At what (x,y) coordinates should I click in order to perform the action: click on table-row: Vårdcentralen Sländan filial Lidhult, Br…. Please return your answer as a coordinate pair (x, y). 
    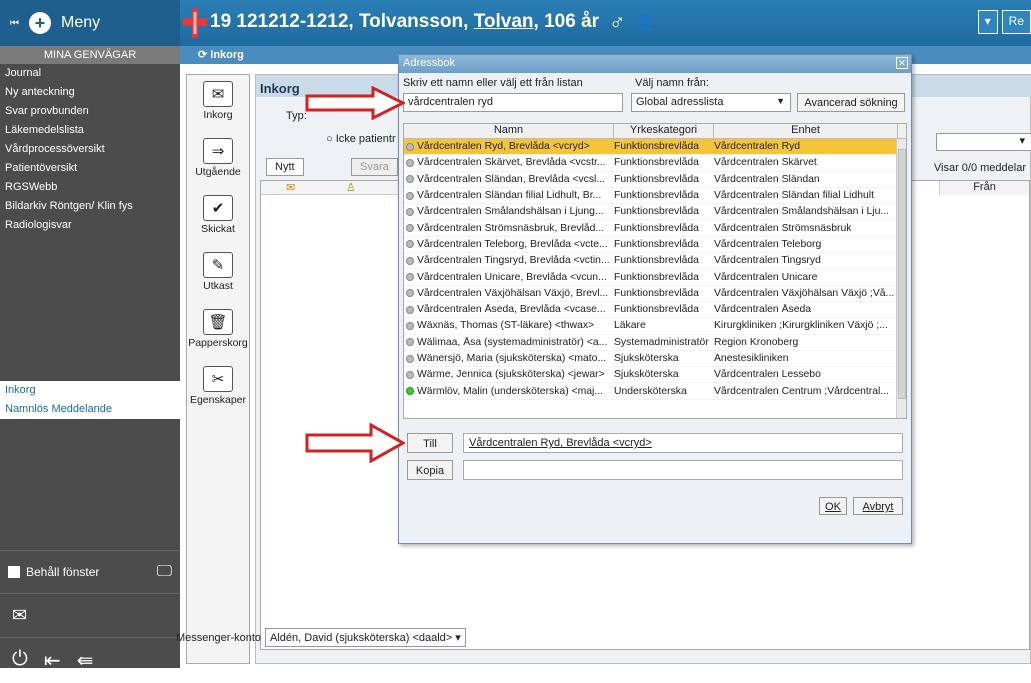
    Looking at the image, I should click on (655, 196).